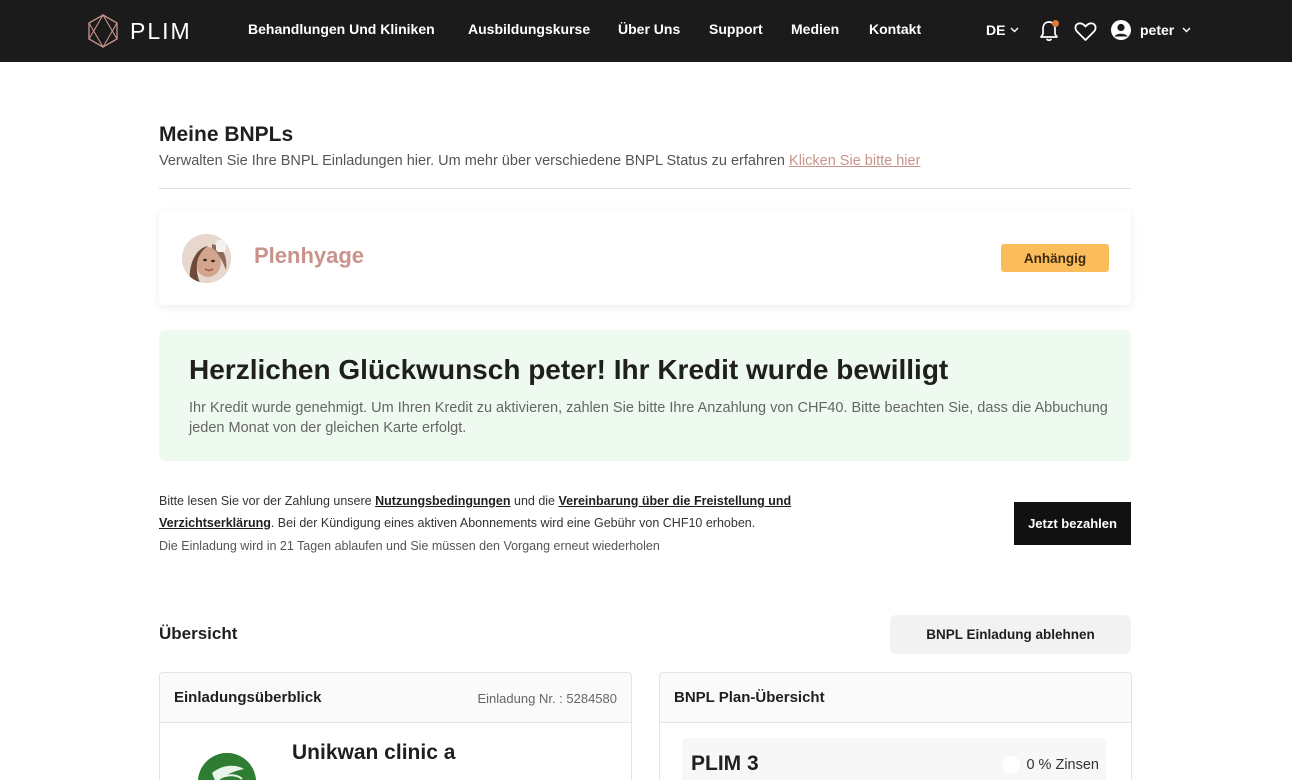  I want to click on user-menu: peter, so click(1150, 30).